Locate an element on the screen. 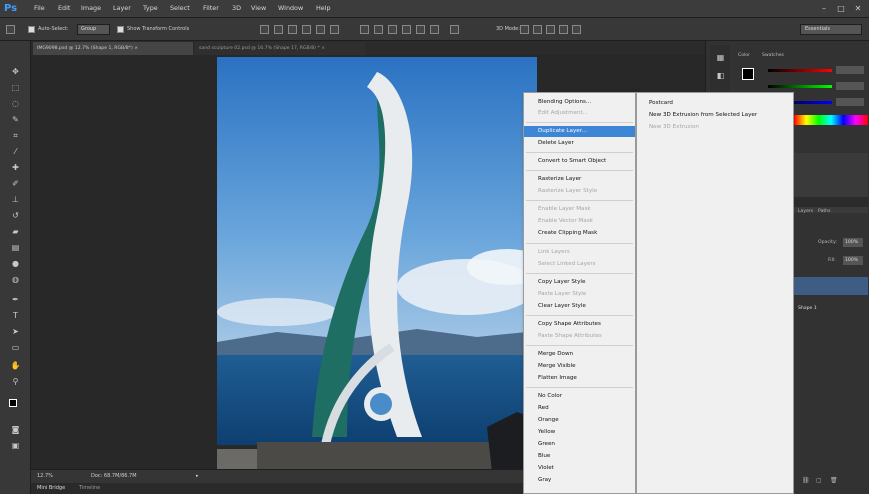 This screenshot has width=869, height=494. blue-value-field is located at coordinates (850, 102).